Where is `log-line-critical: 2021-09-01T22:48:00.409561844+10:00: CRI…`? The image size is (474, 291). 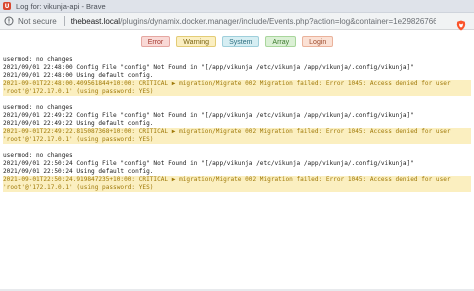 log-line-critical: 2021-09-01T22:48:00.409561844+10:00: CRI… is located at coordinates (237, 84).